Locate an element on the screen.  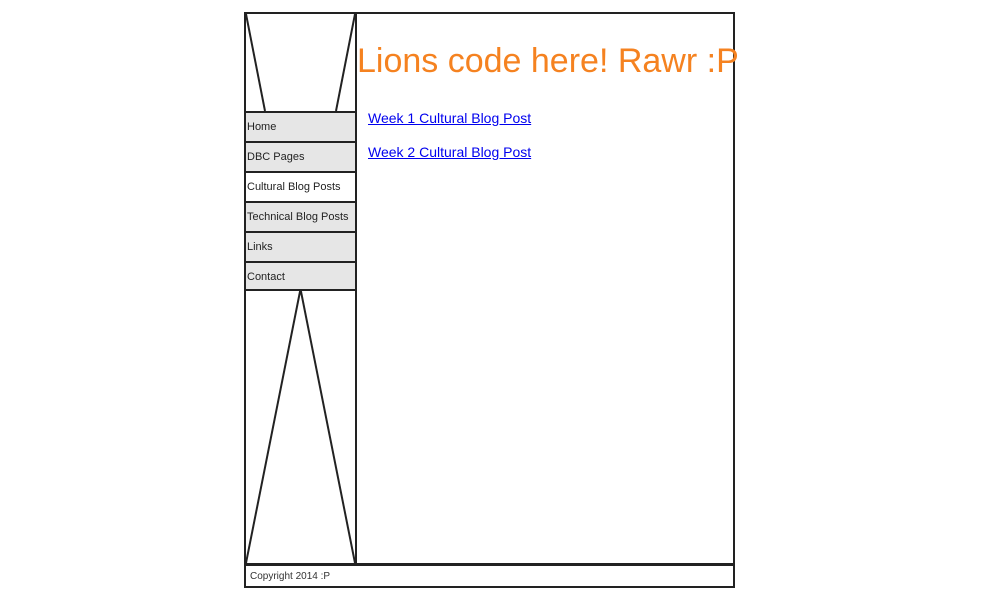
week-1-cultural-post-link: Week 1 Cultural Blog Post is located at coordinates (449, 118).